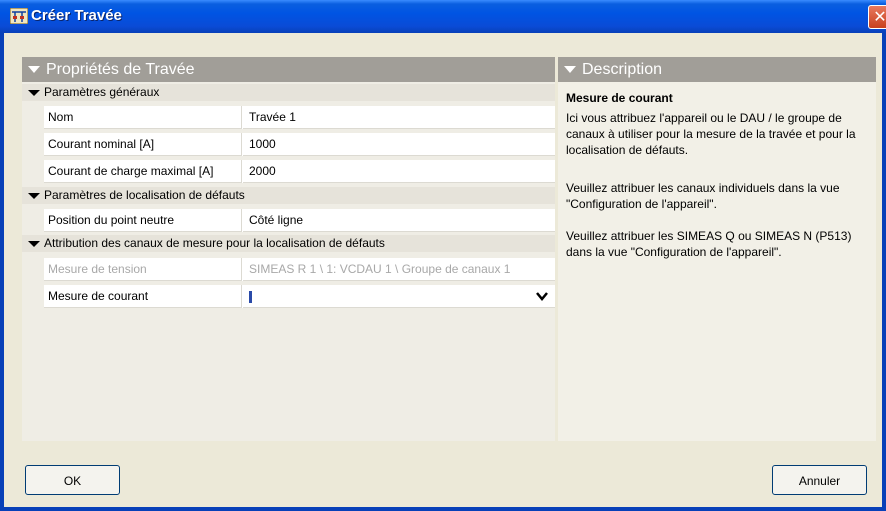  Describe the element at coordinates (399, 117) in the screenshot. I see `name-field: Travée 1` at that location.